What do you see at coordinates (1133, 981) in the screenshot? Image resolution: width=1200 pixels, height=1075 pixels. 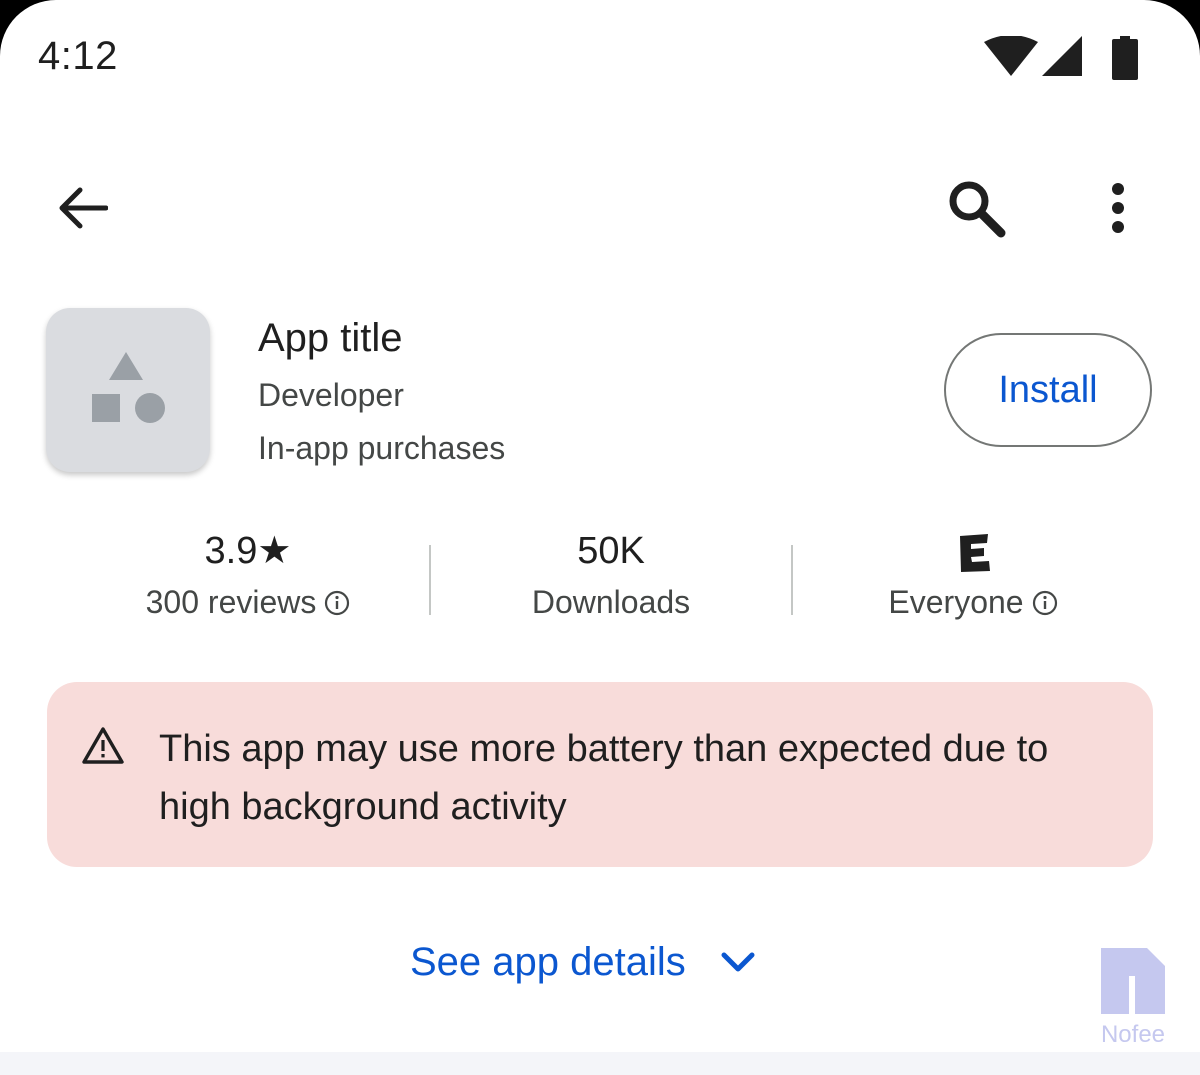 I see `nofee-logo-icon` at bounding box center [1133, 981].